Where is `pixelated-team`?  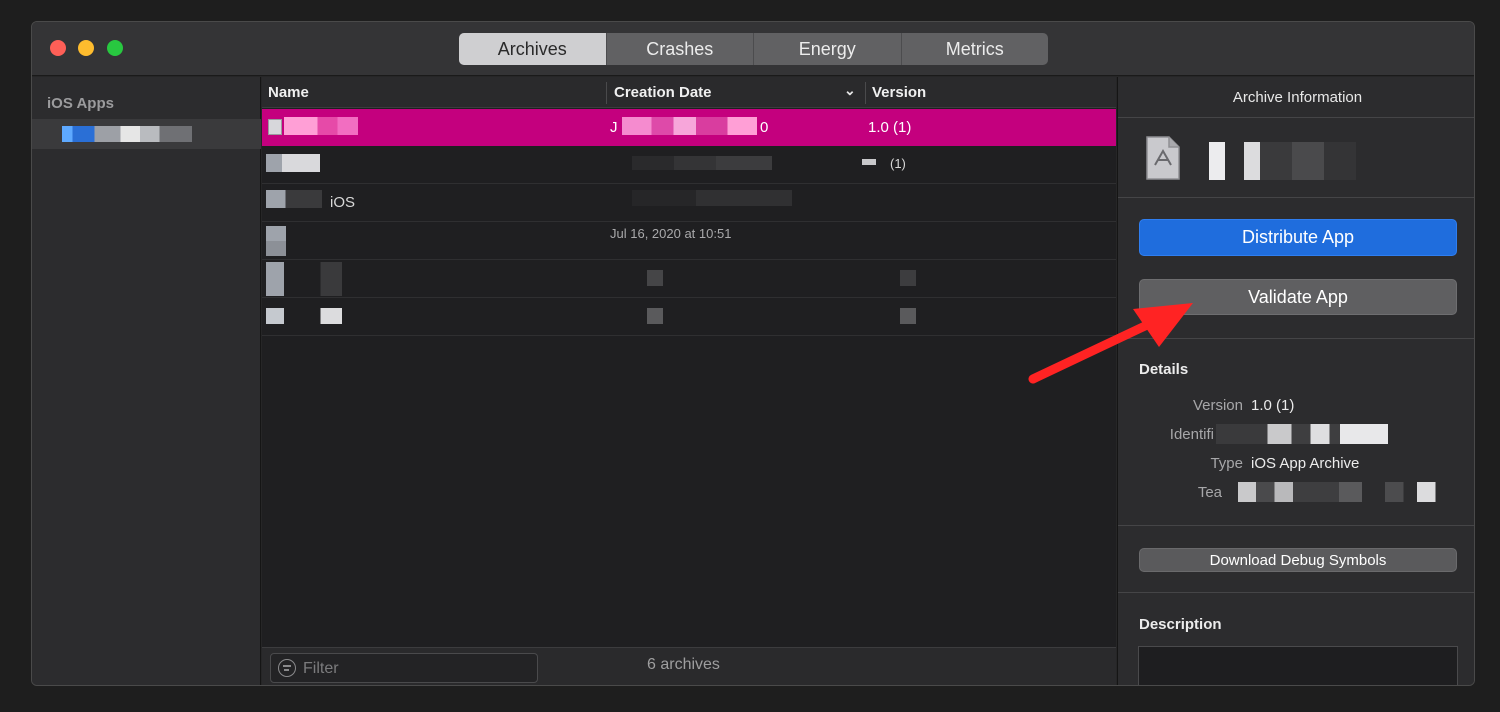
pixelated-team is located at coordinates (1339, 492).